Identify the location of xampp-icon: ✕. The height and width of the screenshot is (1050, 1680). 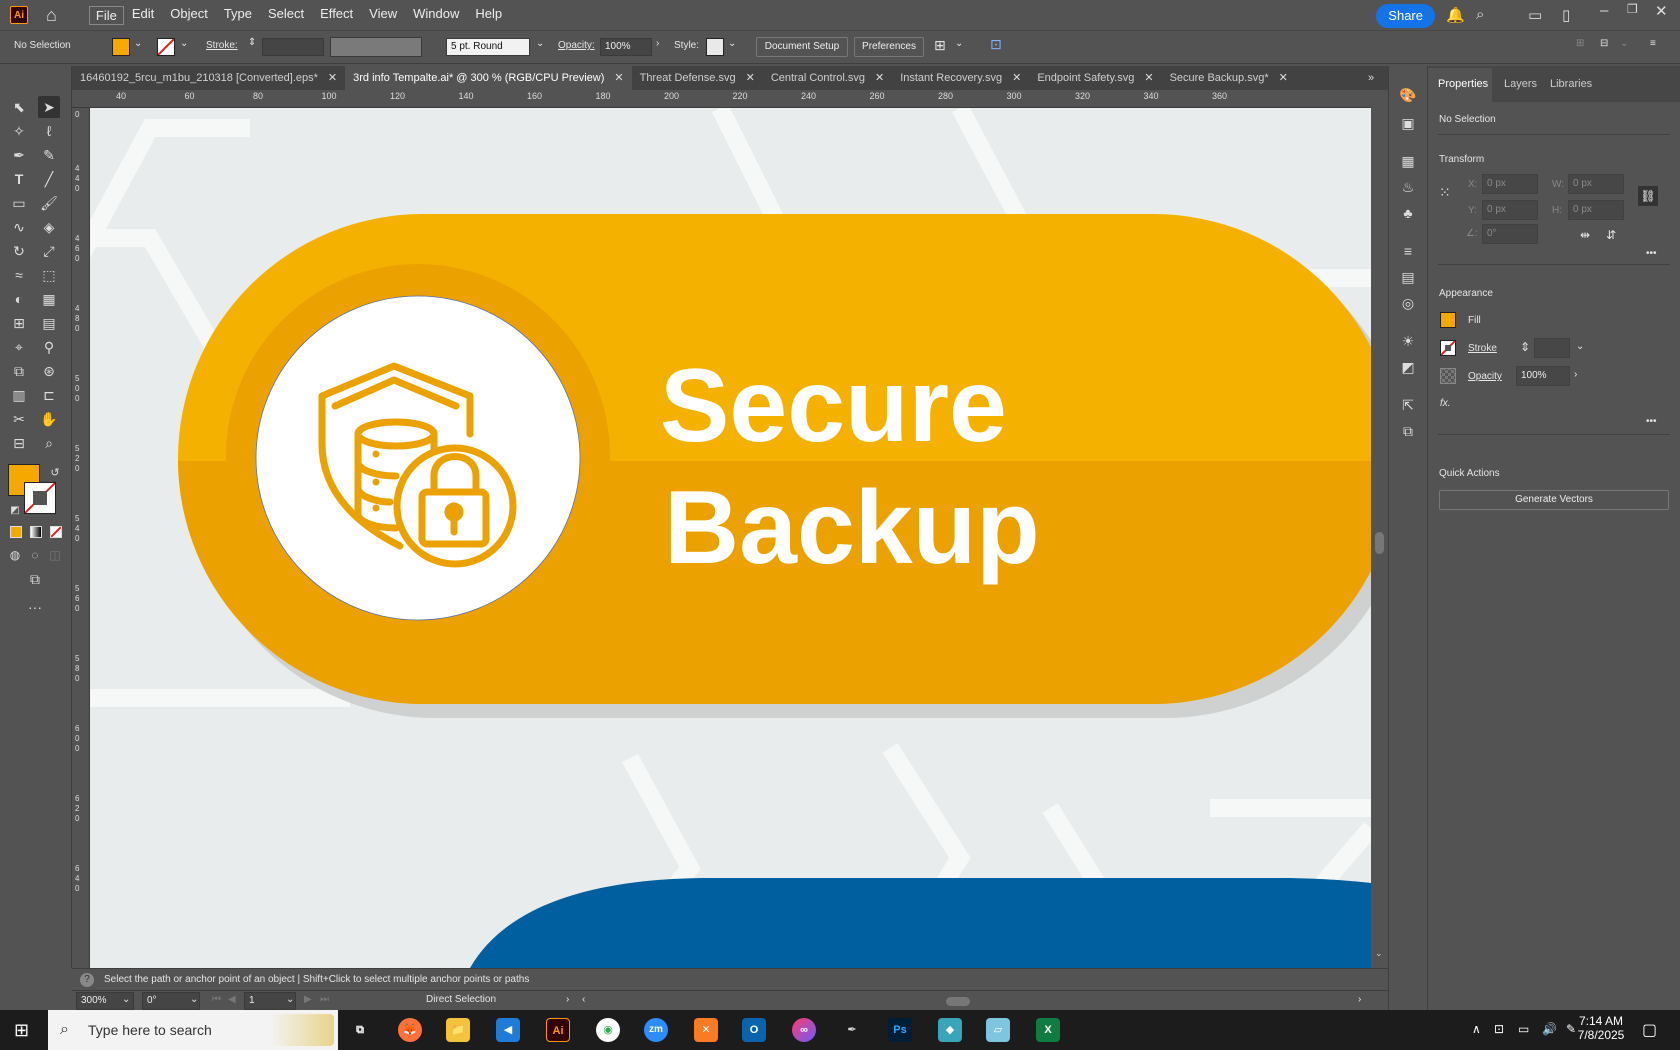
(706, 1030).